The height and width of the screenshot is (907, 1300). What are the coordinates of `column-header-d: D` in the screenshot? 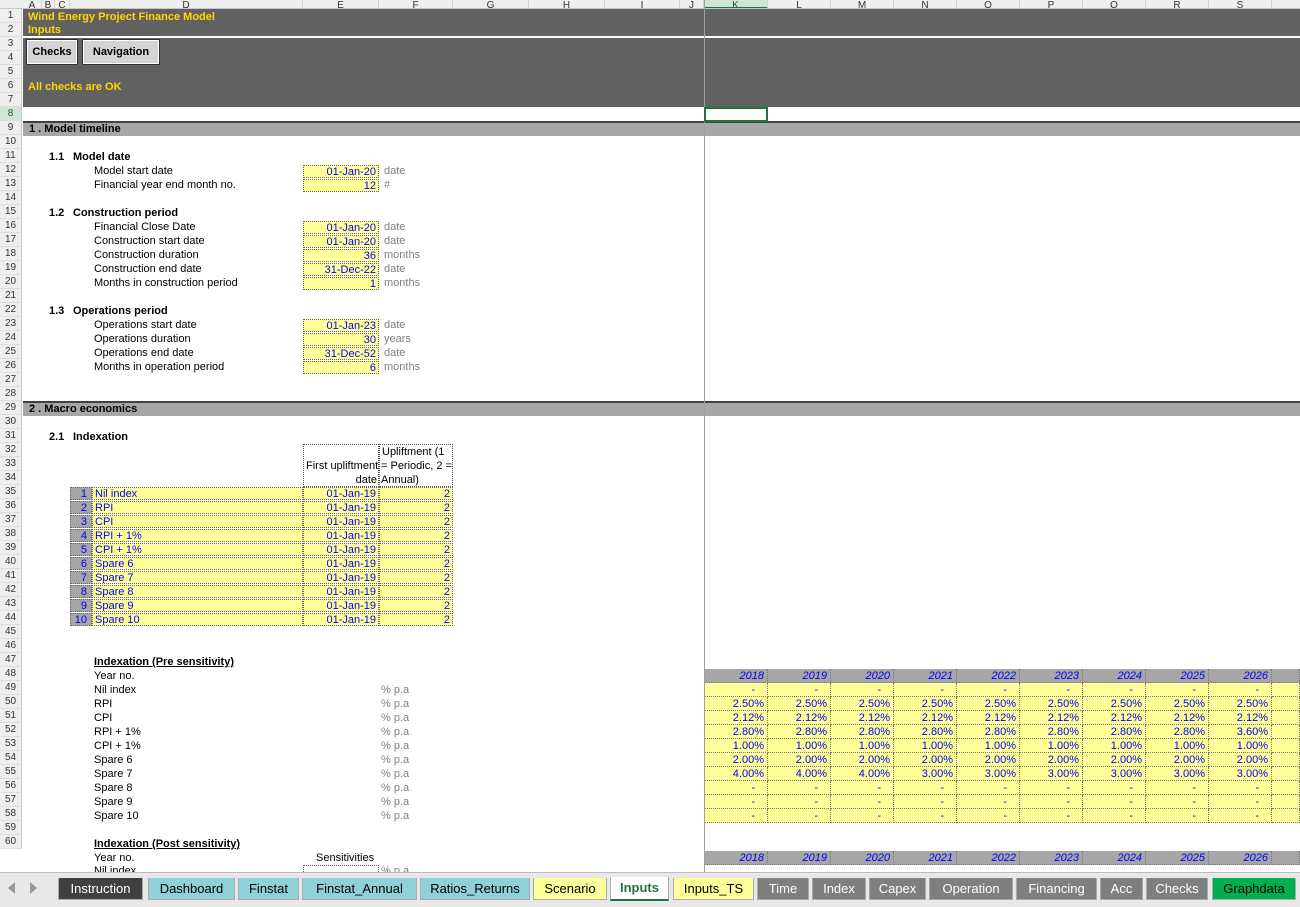 It's located at (186, 4).